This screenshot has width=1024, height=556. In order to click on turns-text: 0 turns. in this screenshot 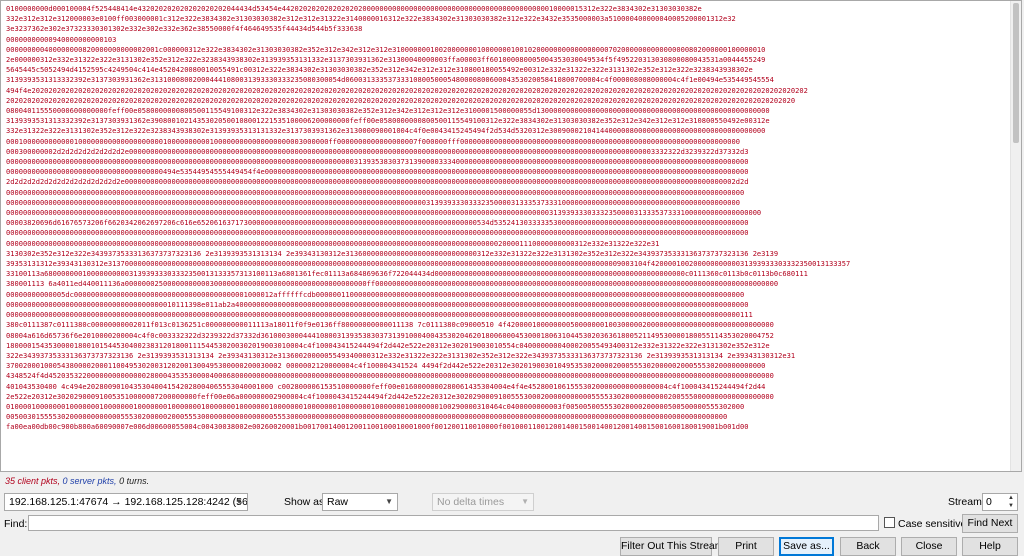, I will do `click(133, 481)`.